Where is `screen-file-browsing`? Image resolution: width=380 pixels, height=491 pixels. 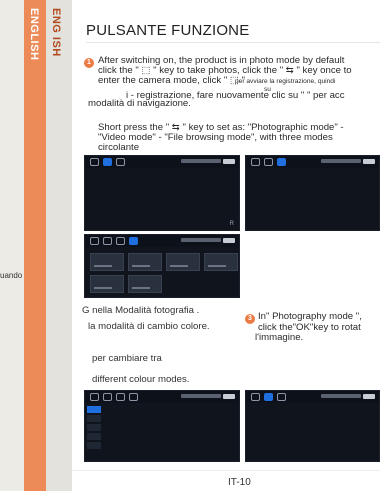 screen-file-browsing is located at coordinates (162, 266).